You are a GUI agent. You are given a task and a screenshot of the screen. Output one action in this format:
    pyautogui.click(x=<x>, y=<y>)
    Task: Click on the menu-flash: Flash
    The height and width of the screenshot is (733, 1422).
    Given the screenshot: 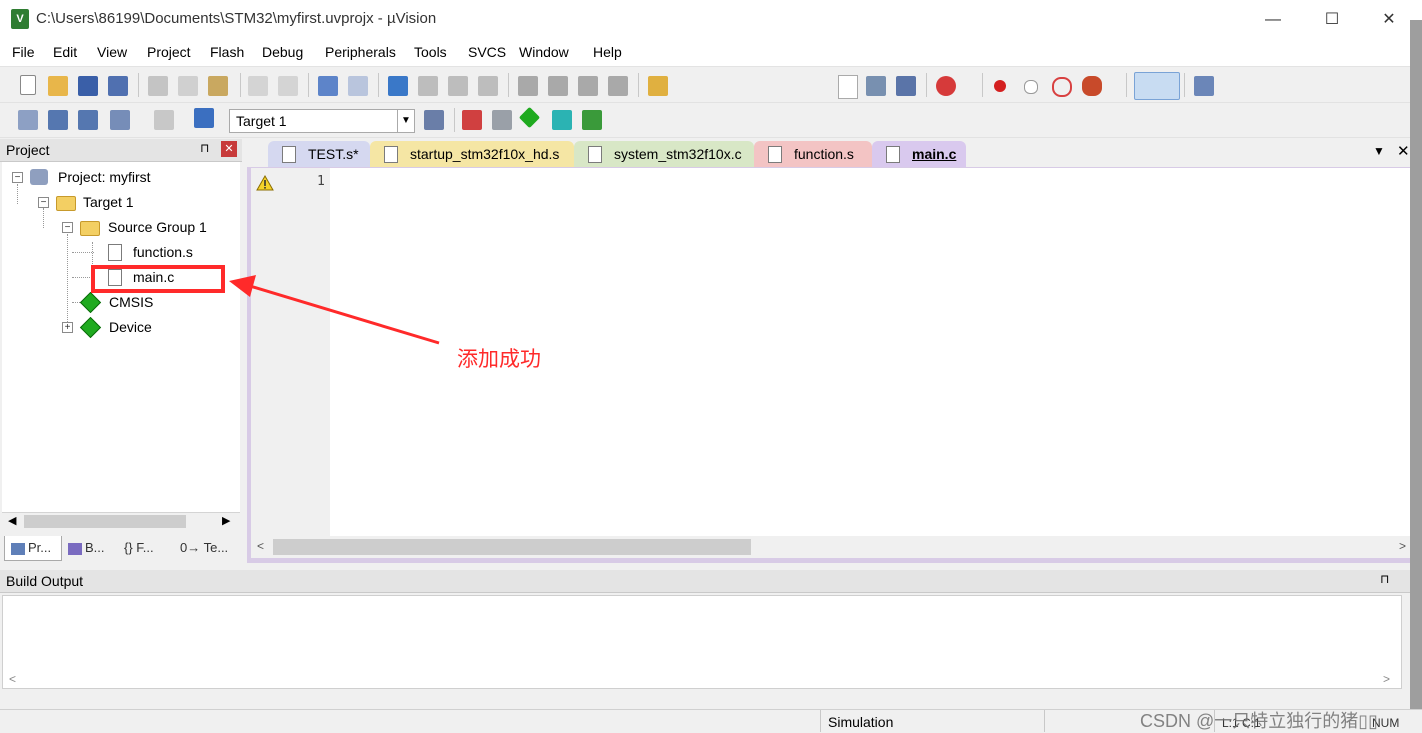 What is the action you would take?
    pyautogui.click(x=227, y=52)
    